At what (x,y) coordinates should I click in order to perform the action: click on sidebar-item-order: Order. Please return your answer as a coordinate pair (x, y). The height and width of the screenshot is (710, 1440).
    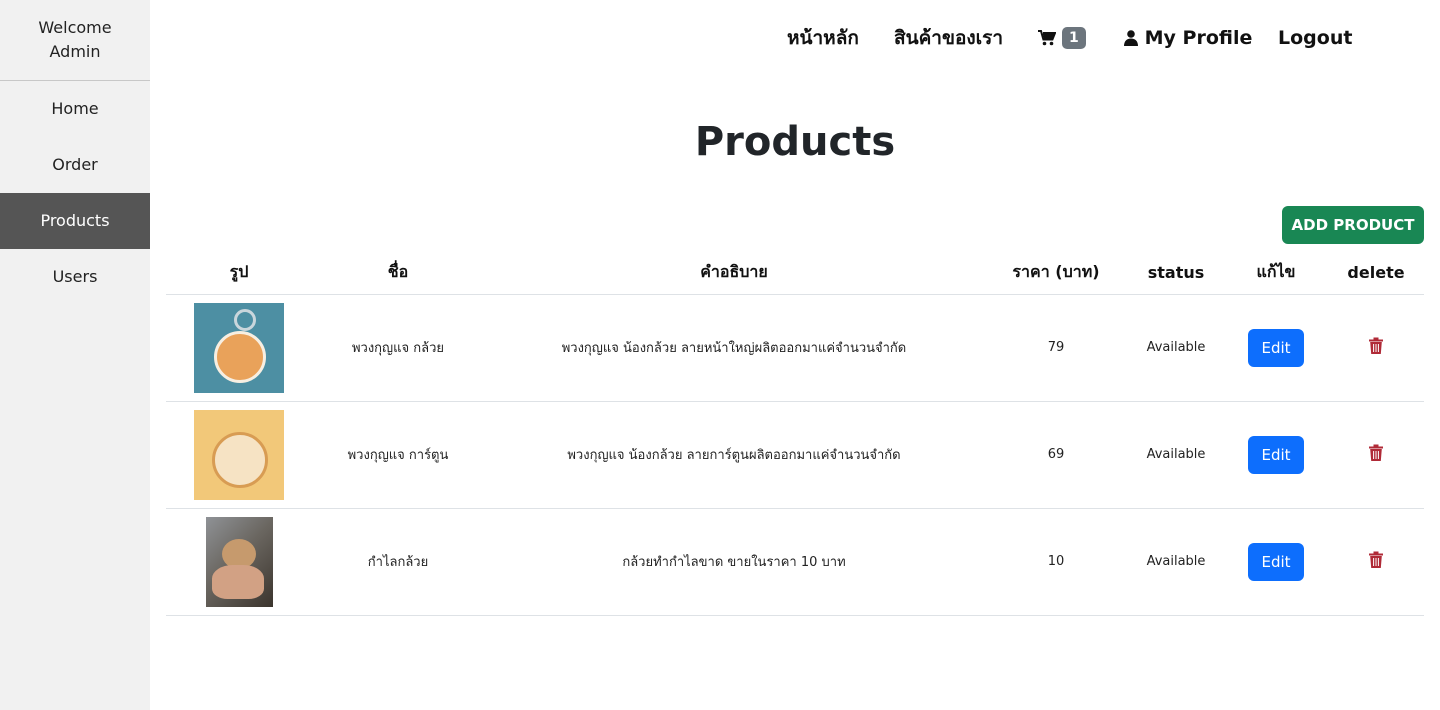
    Looking at the image, I should click on (75, 165).